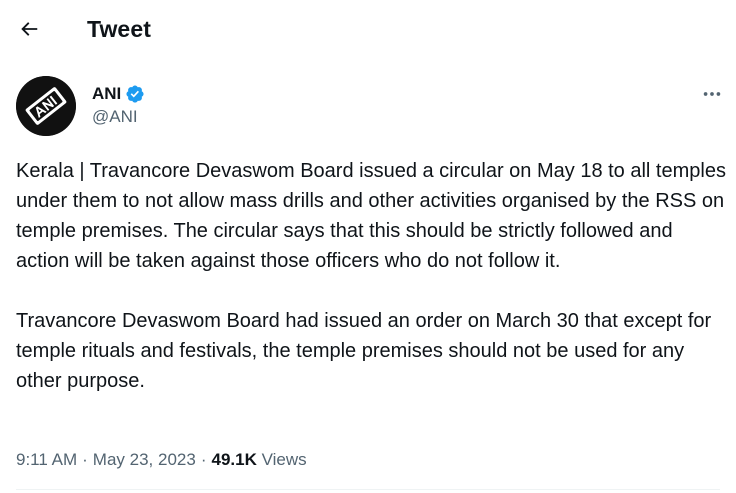 The image size is (736, 493). I want to click on more-dots-icon, so click(712, 94).